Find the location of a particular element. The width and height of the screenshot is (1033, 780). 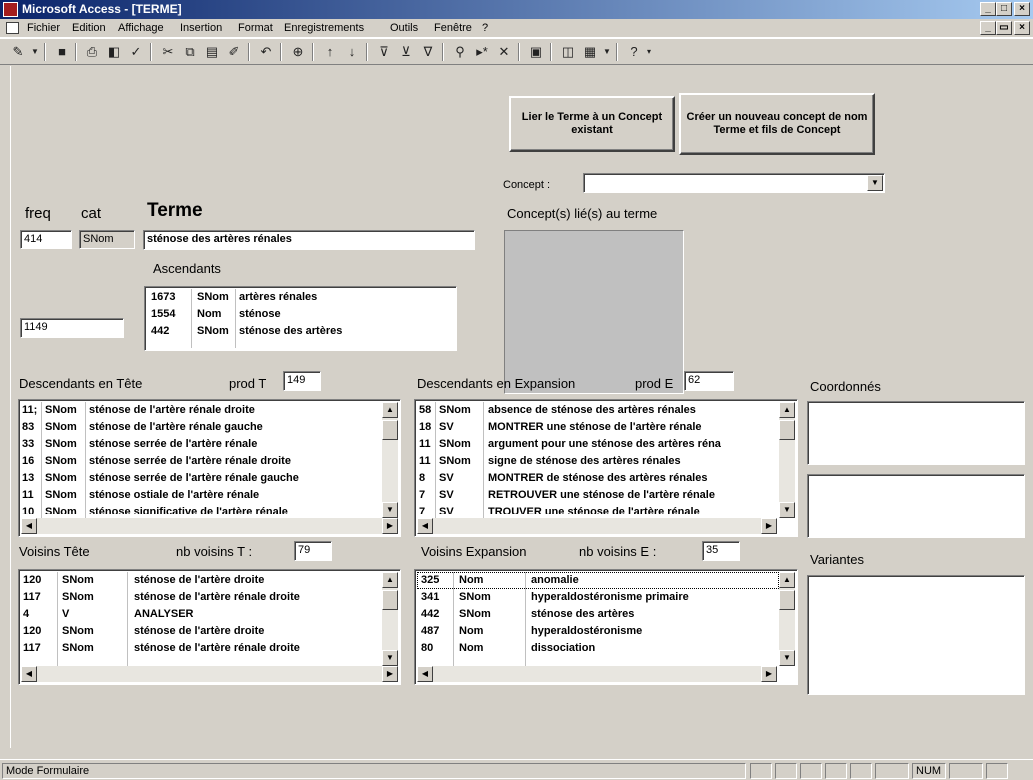

list-item: 4 V ANALYSER is located at coordinates (200, 614).